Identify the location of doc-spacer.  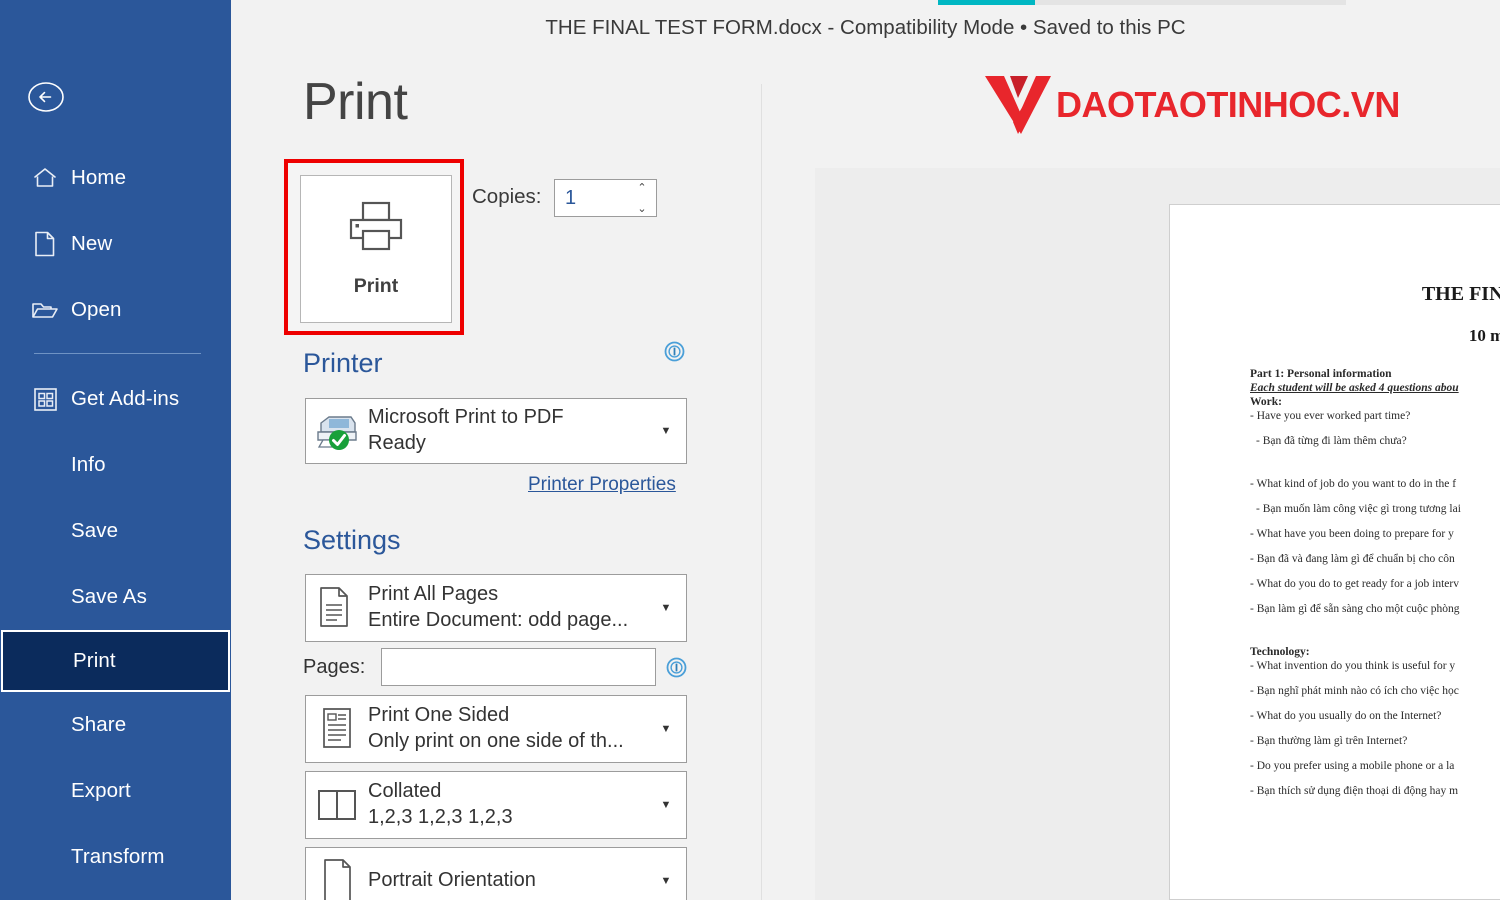
(1375, 469).